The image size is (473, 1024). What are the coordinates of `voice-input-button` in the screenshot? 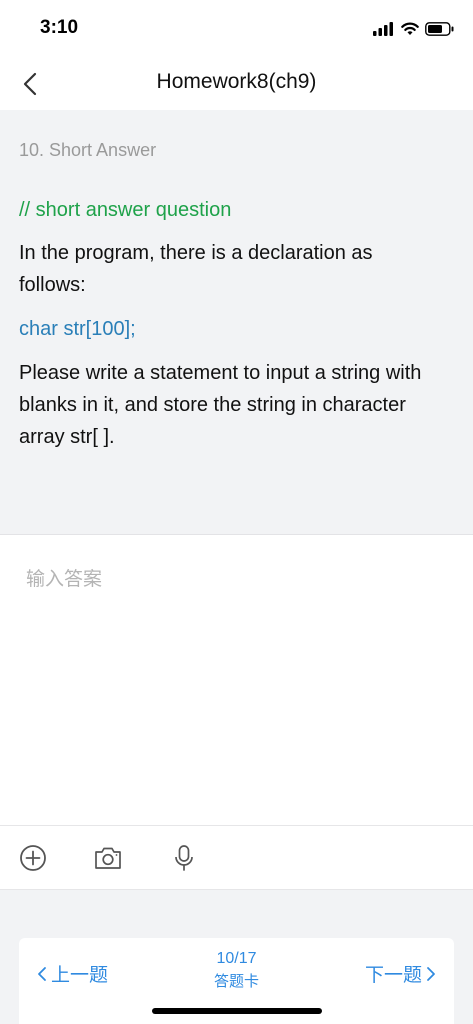 It's located at (184, 858).